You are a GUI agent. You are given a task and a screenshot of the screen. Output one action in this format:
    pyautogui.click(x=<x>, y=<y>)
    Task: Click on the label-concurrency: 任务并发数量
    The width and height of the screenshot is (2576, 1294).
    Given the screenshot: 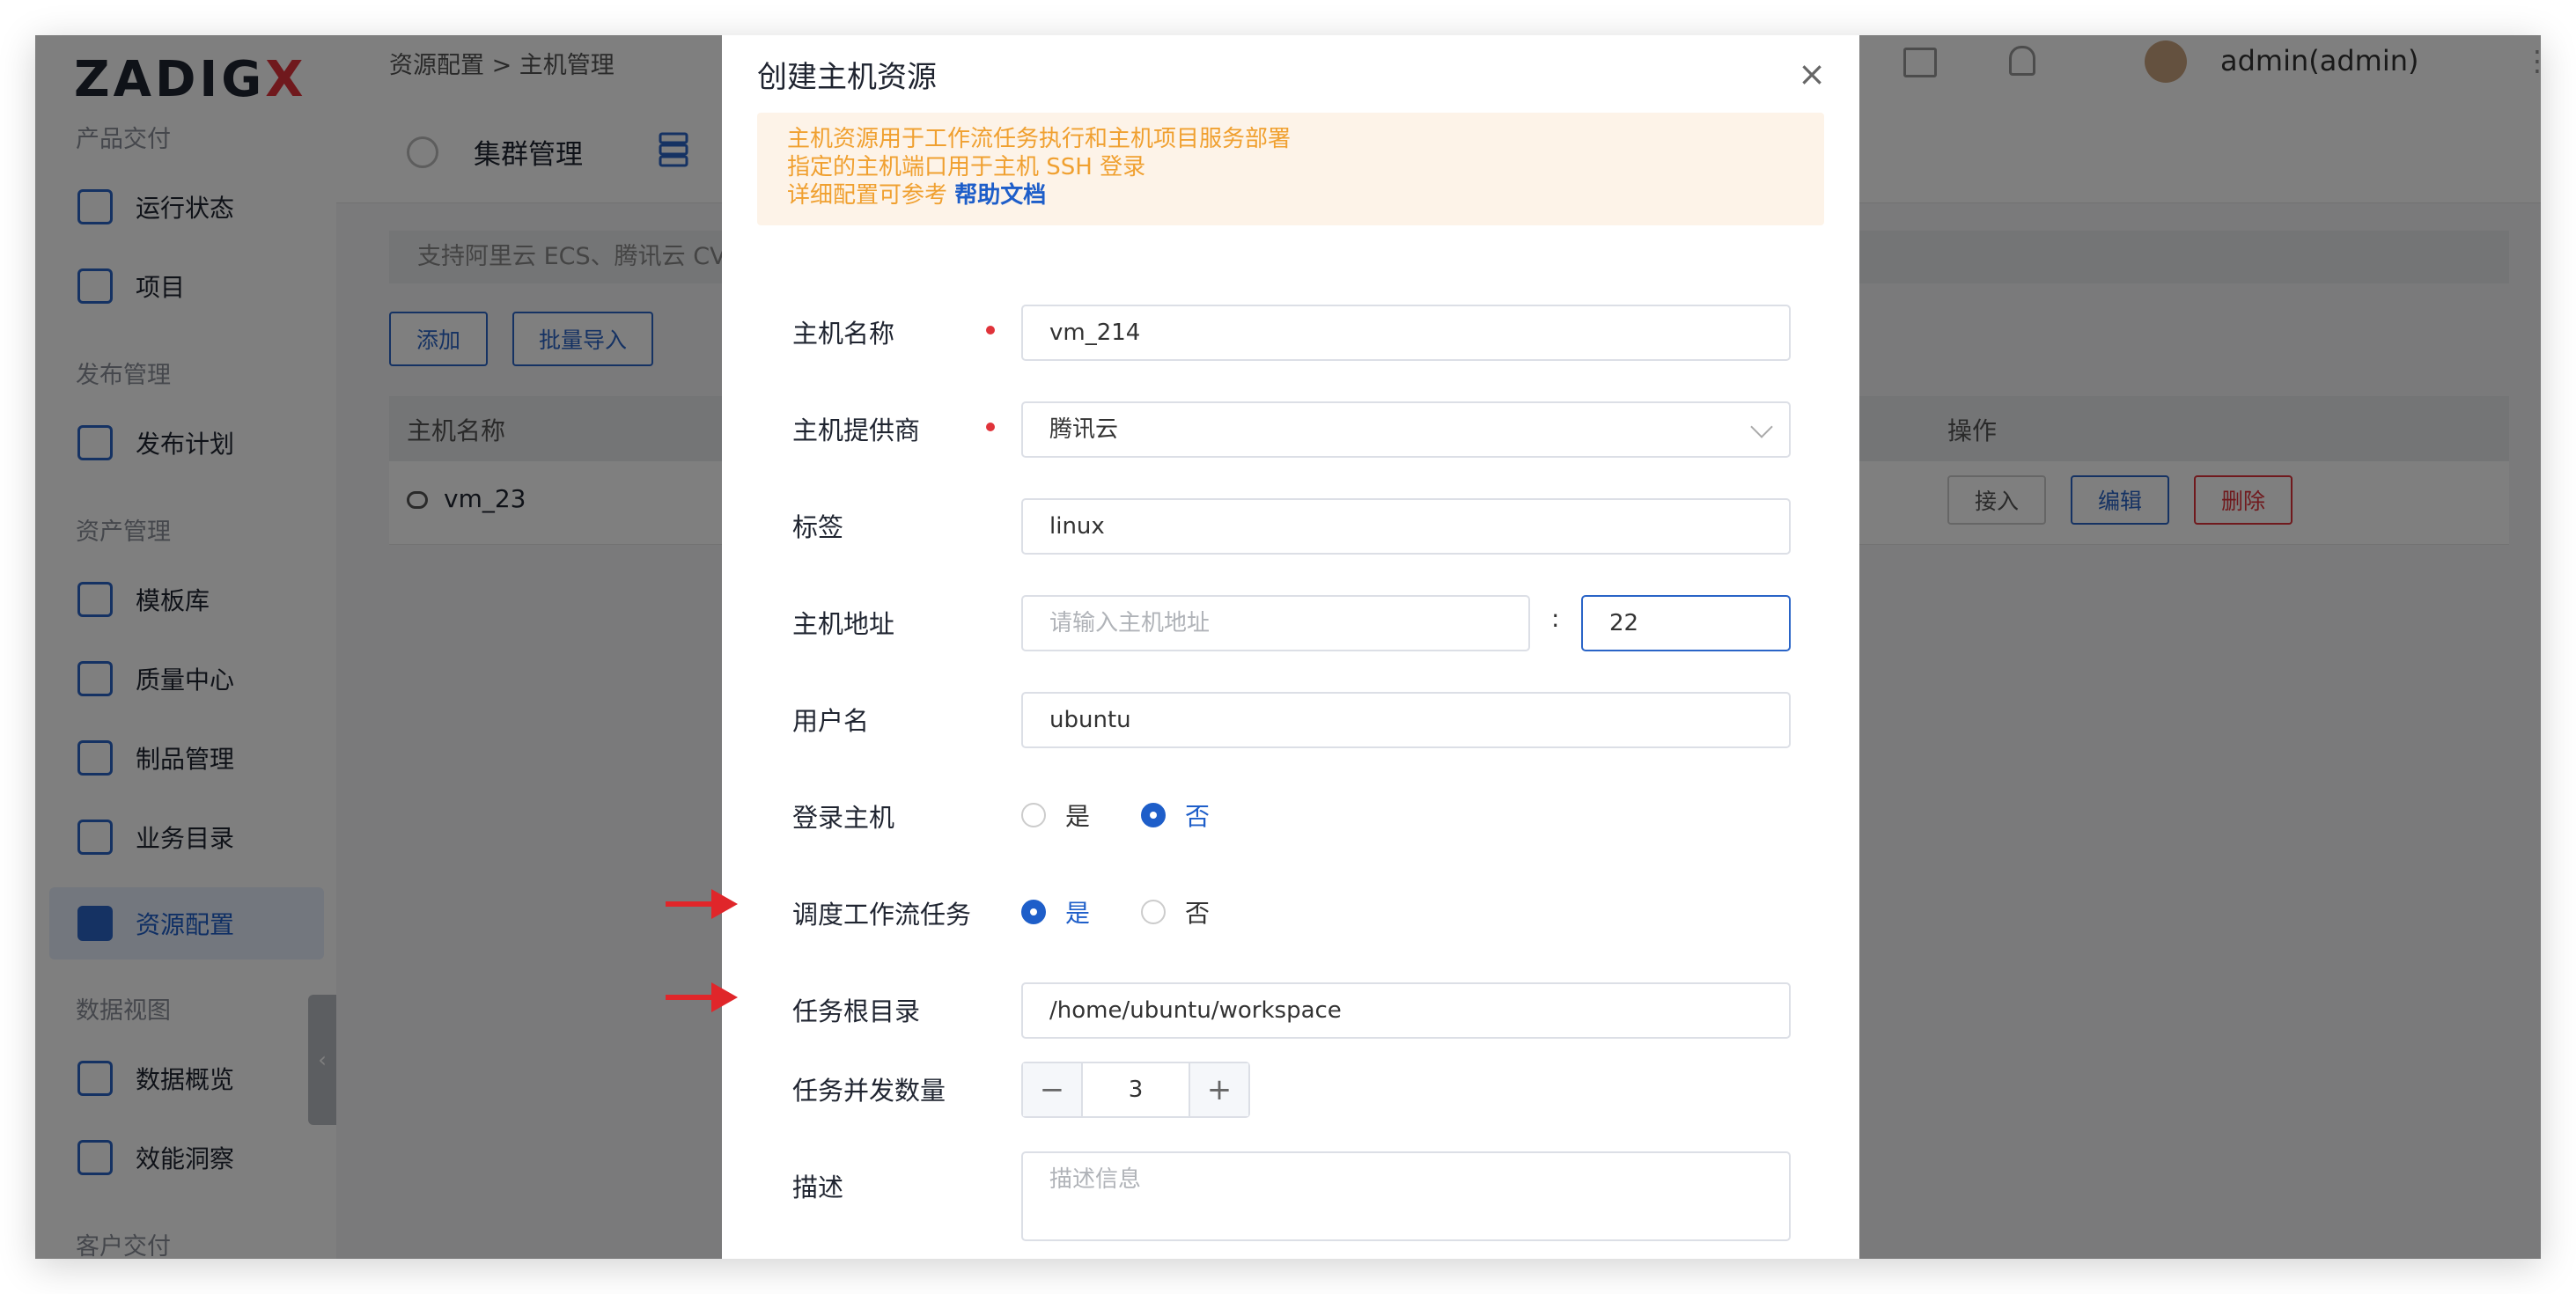 What is the action you would take?
    pyautogui.click(x=869, y=1091)
    